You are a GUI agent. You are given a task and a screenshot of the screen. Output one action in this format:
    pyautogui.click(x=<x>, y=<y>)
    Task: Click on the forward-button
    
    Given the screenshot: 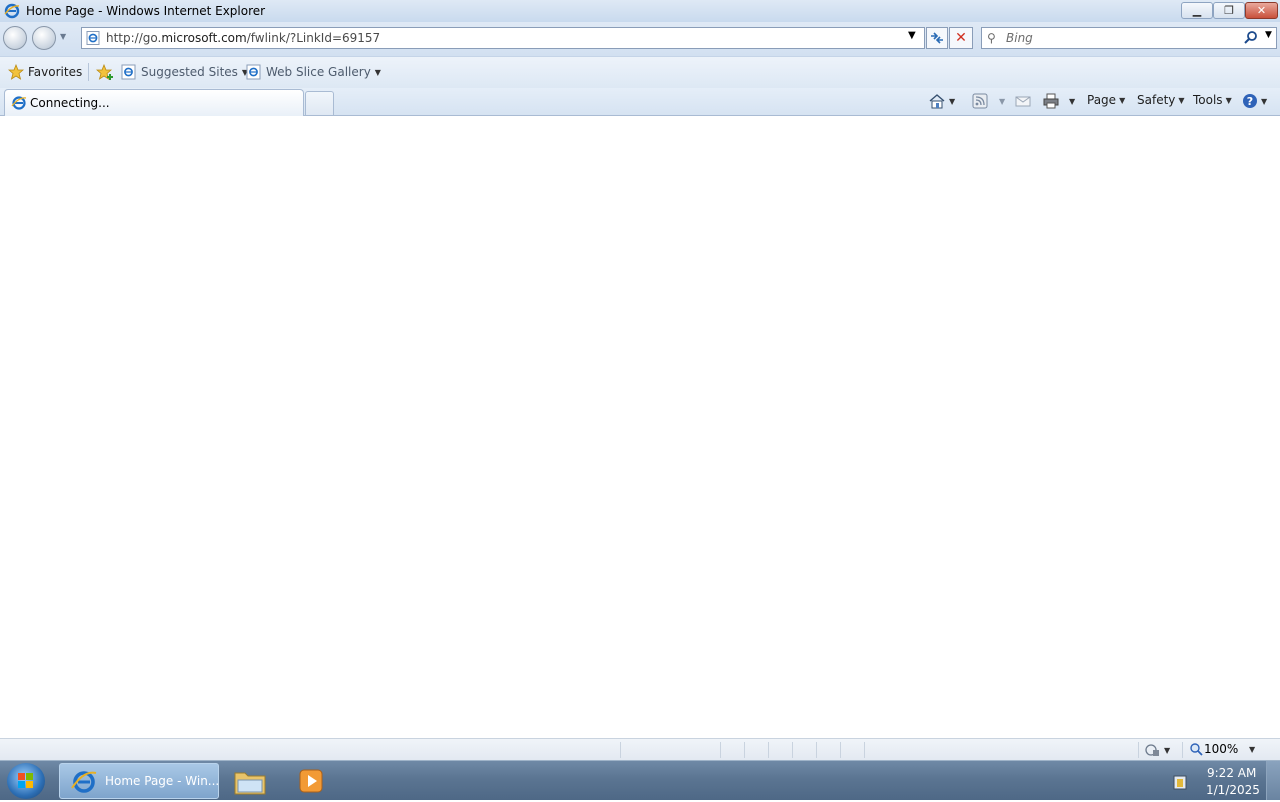 What is the action you would take?
    pyautogui.click(x=44, y=38)
    